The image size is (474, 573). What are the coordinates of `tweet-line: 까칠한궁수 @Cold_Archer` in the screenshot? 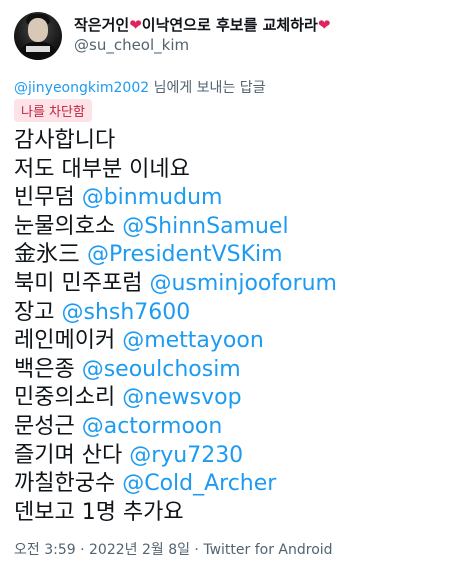 It's located at (175, 484).